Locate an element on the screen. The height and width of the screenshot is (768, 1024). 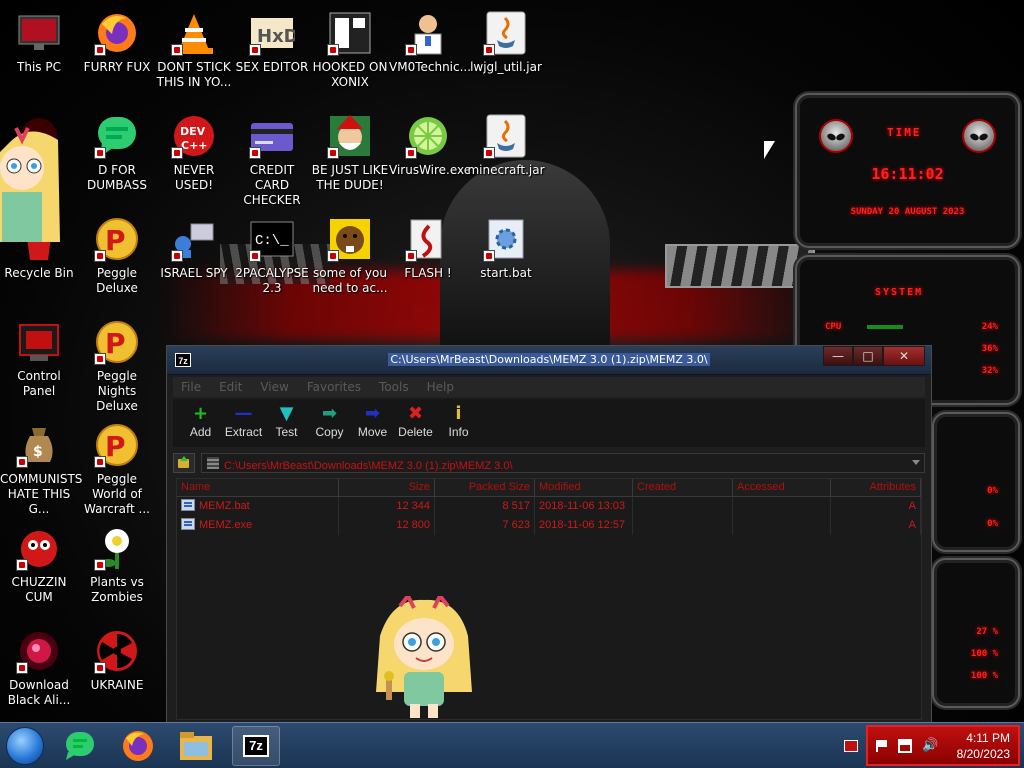
column-header-modified: Modified is located at coordinates (584, 487).